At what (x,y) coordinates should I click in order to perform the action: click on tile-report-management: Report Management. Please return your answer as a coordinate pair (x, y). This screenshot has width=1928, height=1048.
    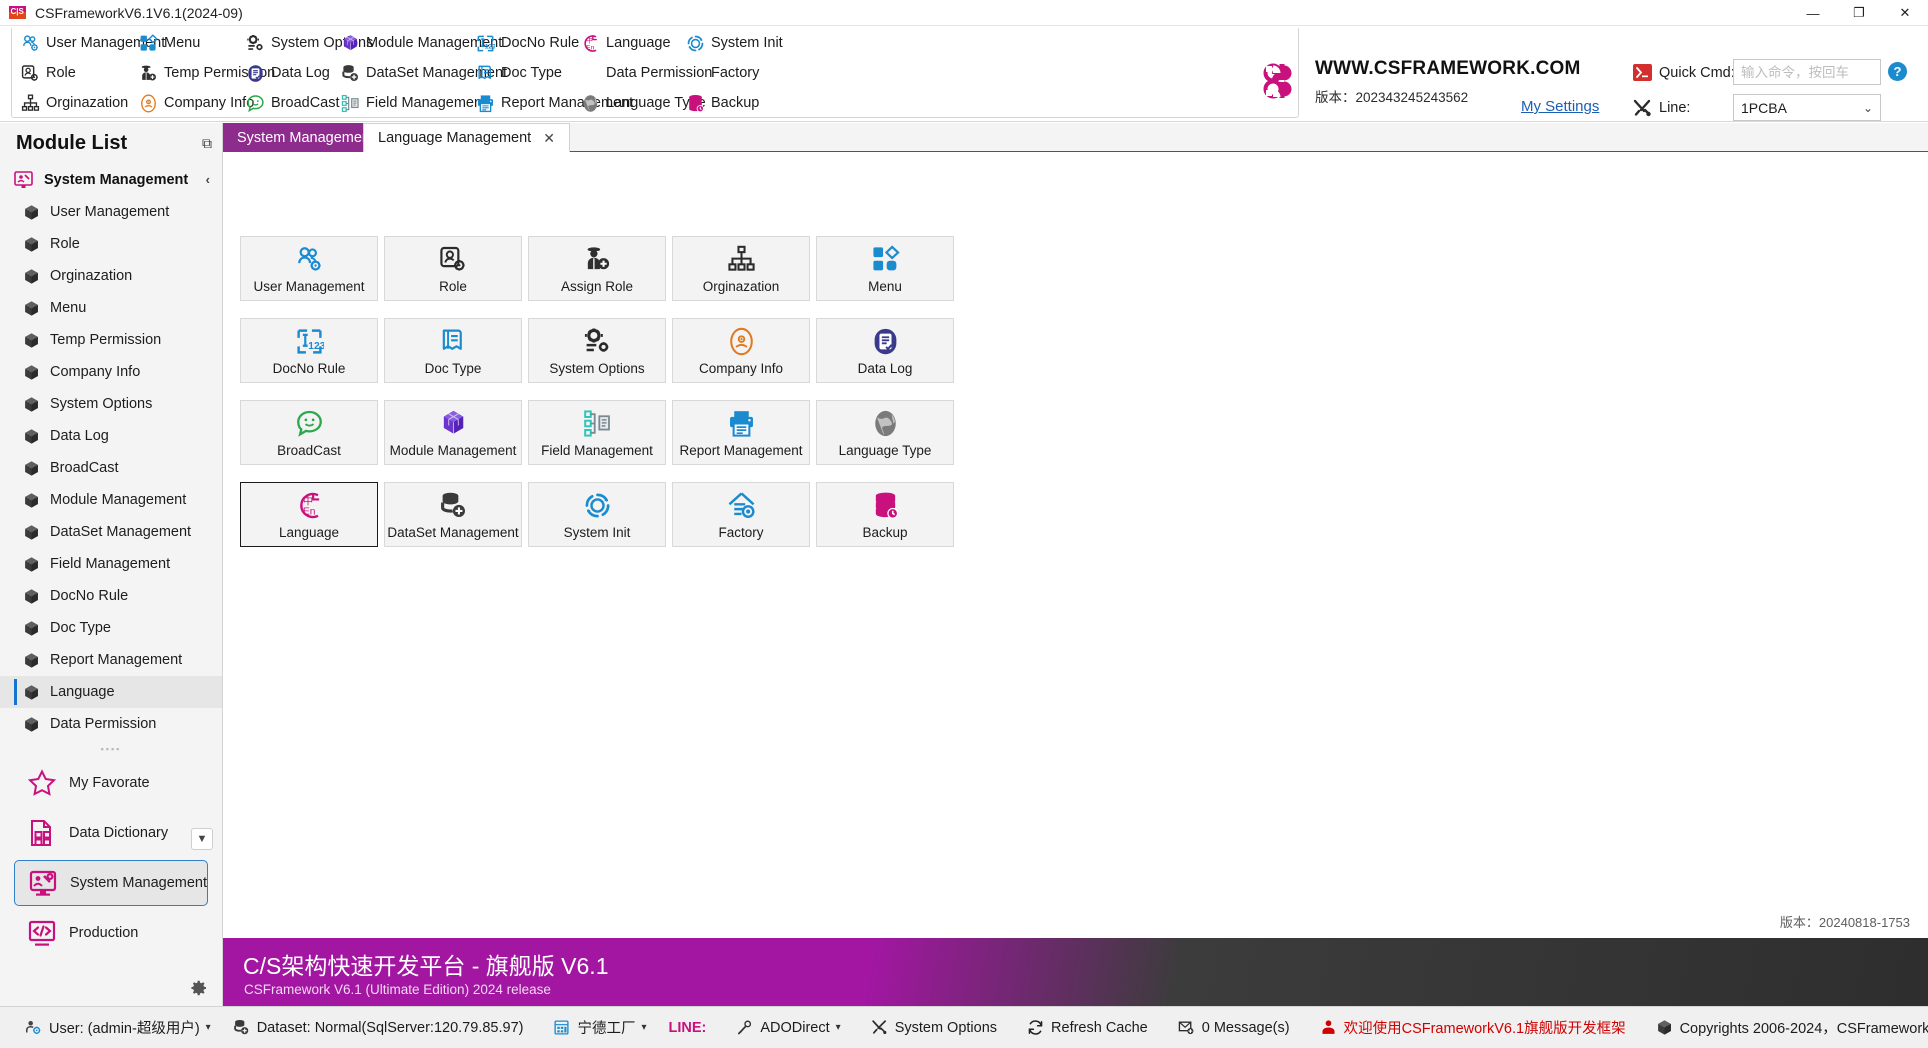
    Looking at the image, I should click on (741, 432).